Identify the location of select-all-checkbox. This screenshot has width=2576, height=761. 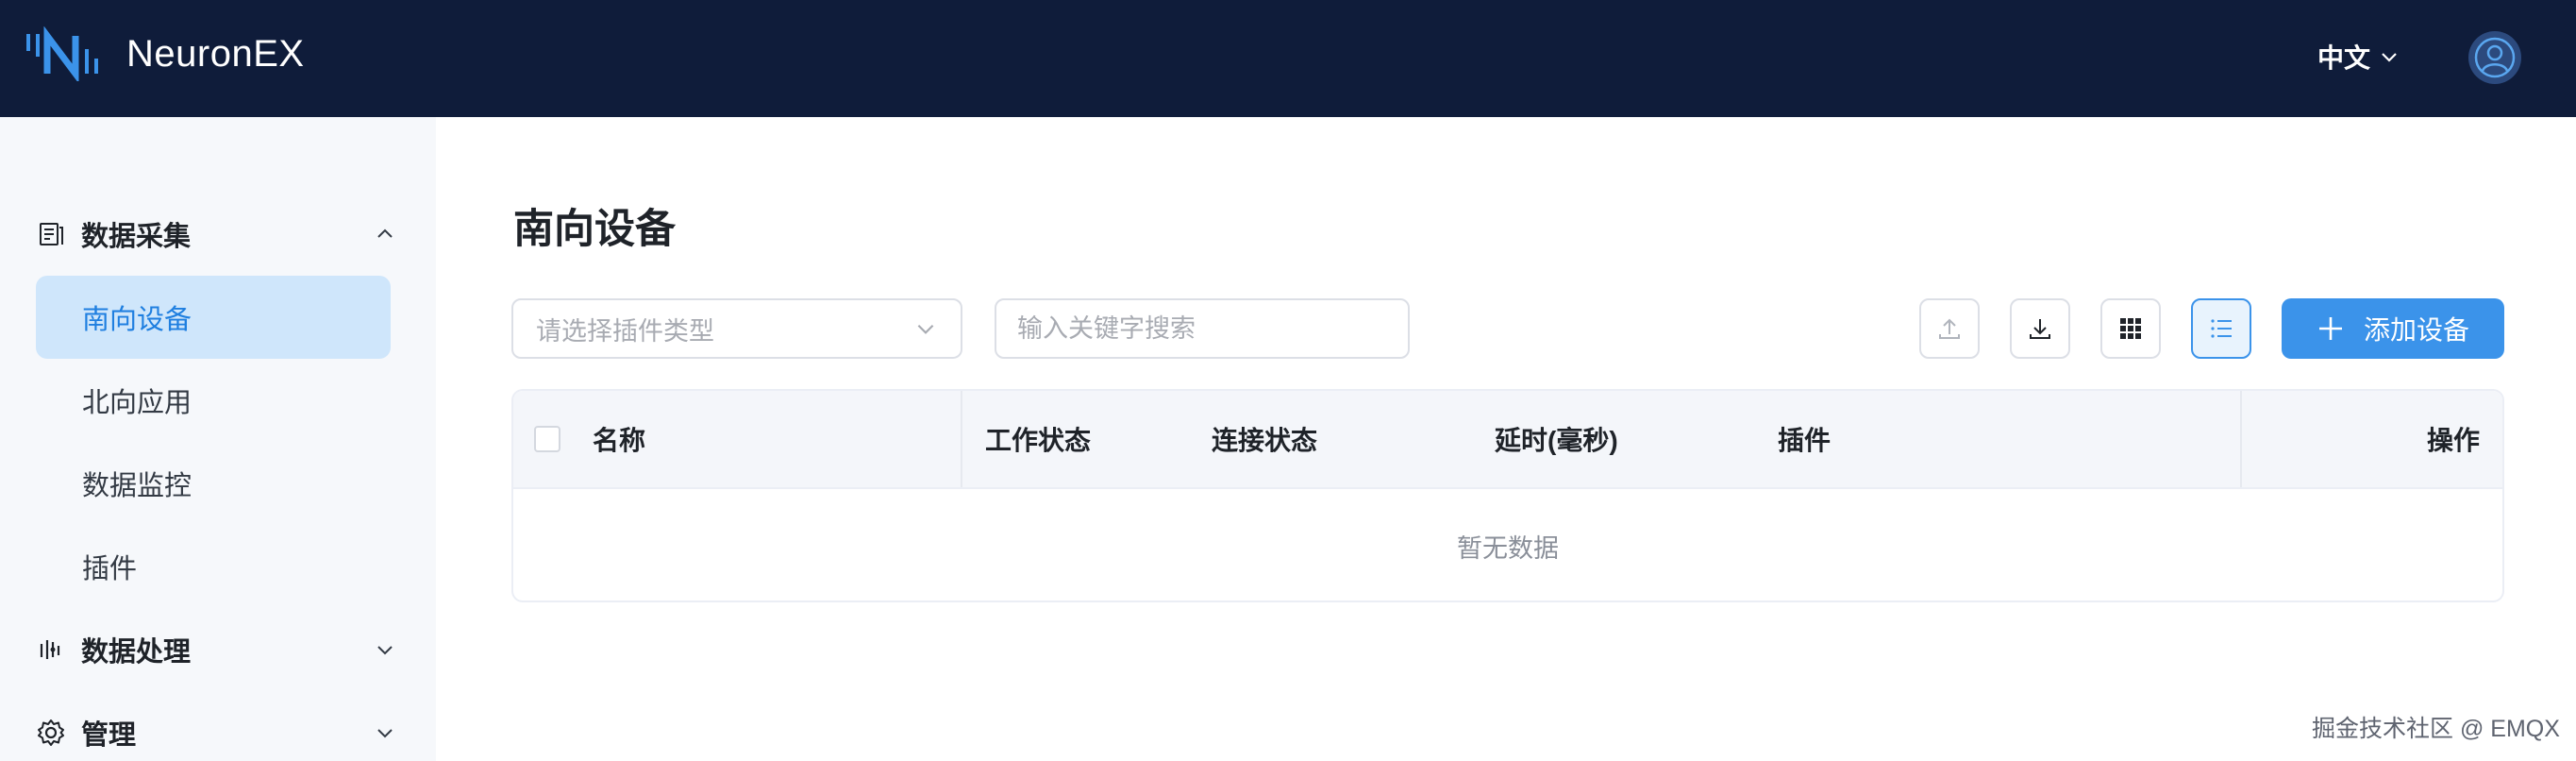
(547, 439).